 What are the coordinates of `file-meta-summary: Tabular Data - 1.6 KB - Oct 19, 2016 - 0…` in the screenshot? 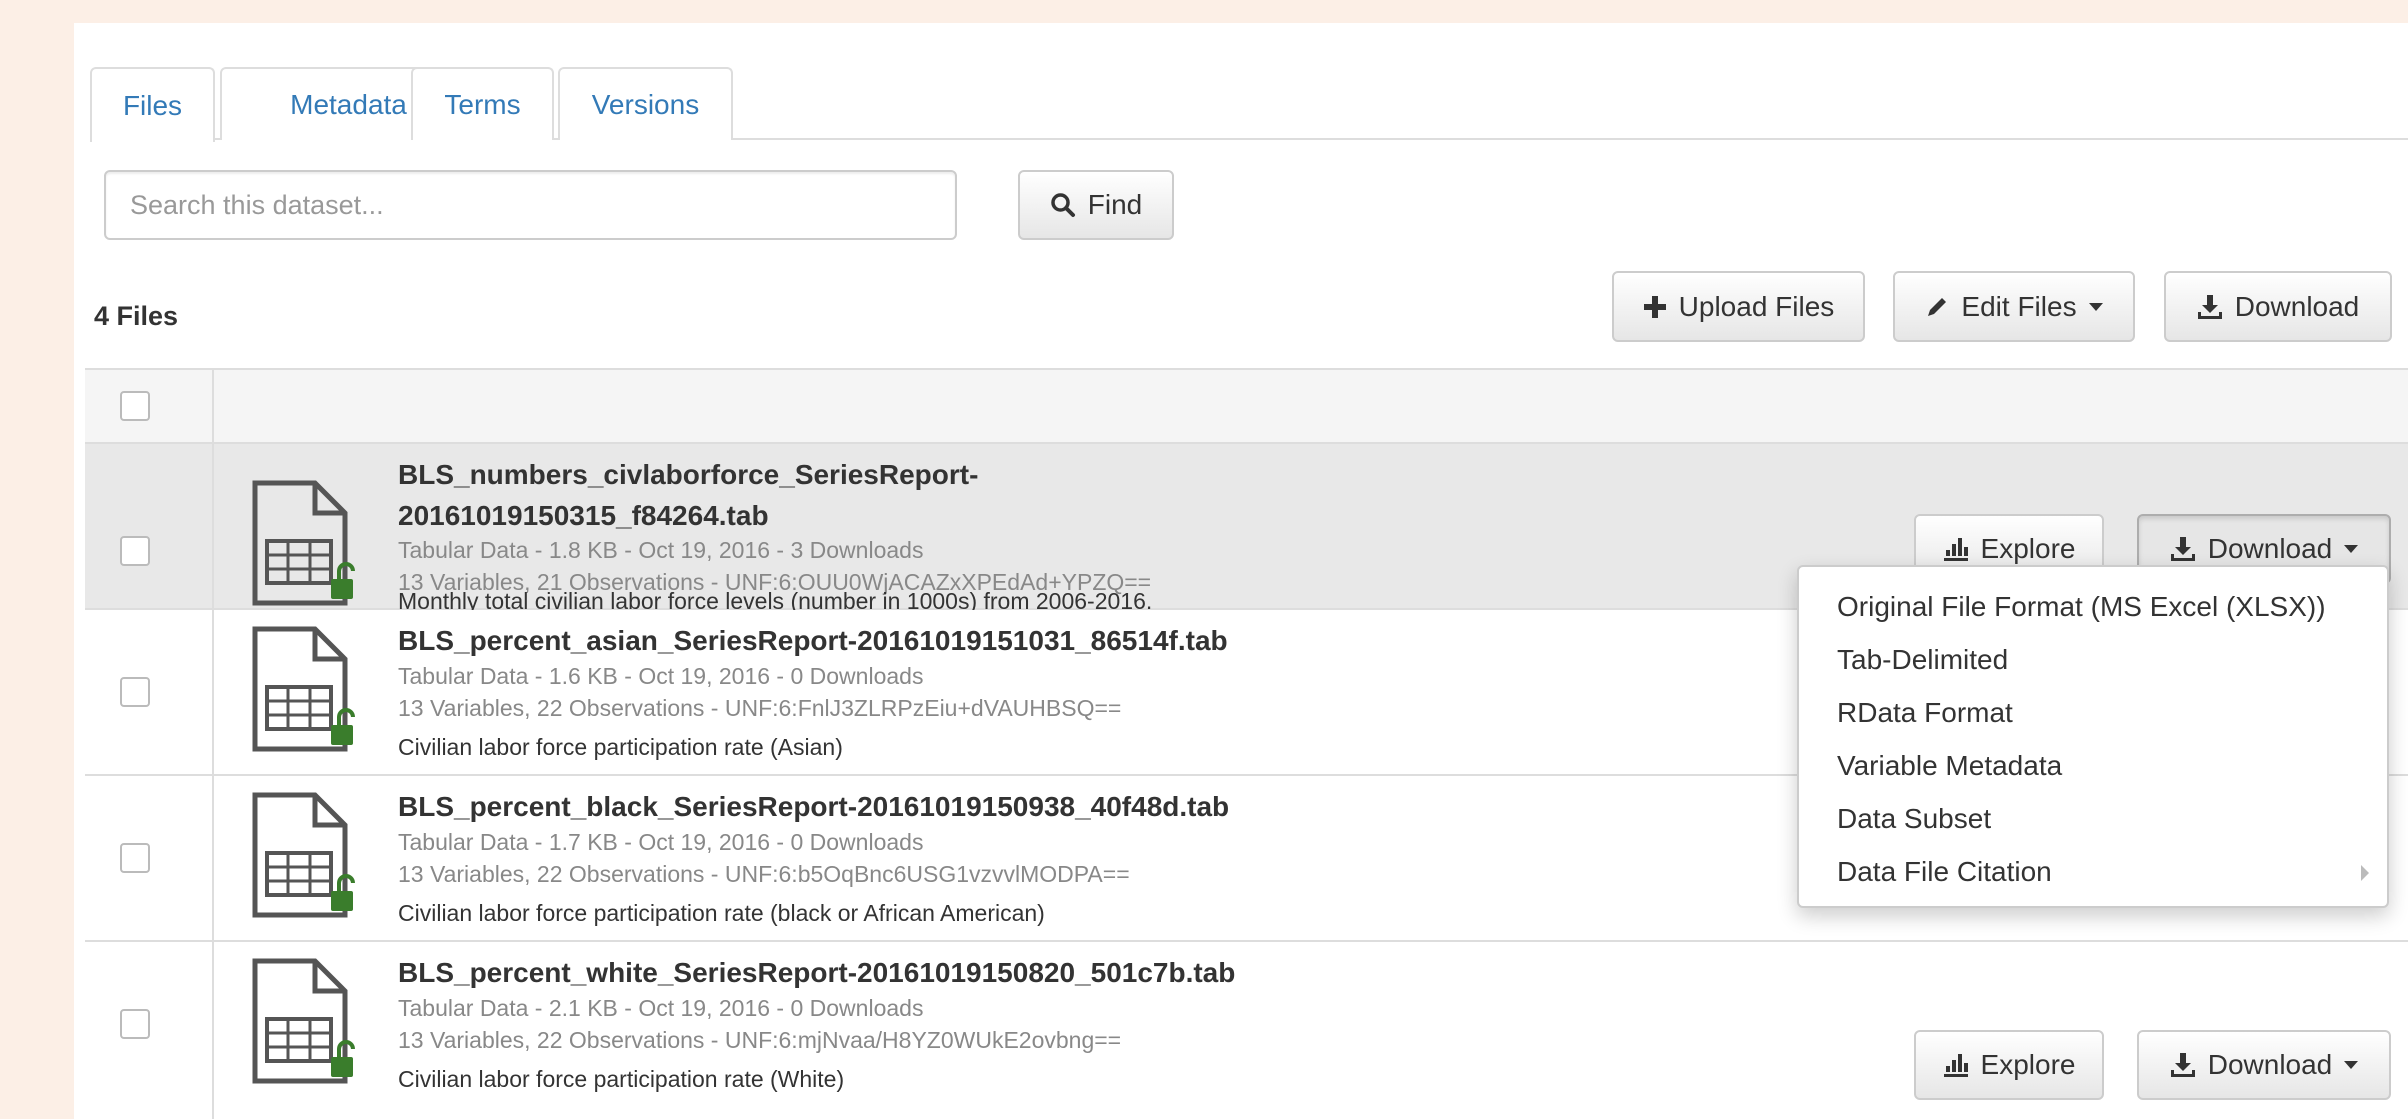 It's located at (661, 676).